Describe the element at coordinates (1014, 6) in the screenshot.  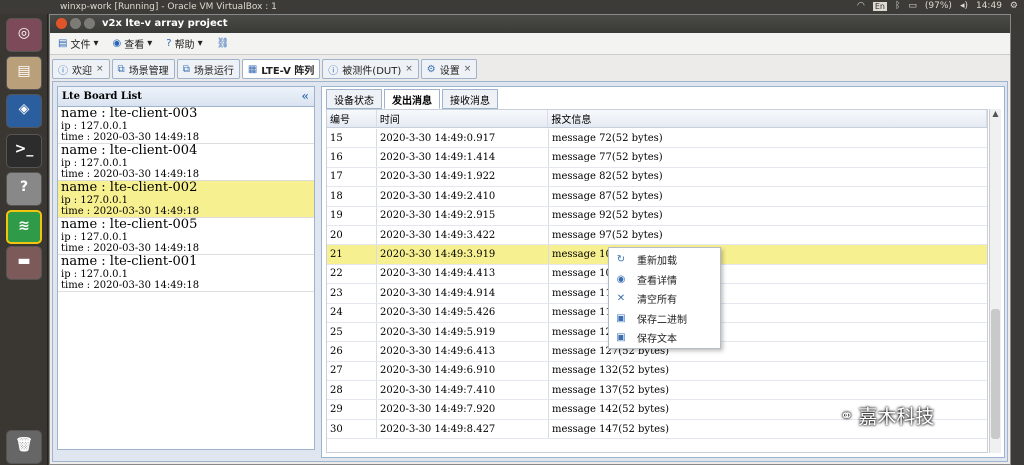
I see `settings-gear-icon: ⚙` at that location.